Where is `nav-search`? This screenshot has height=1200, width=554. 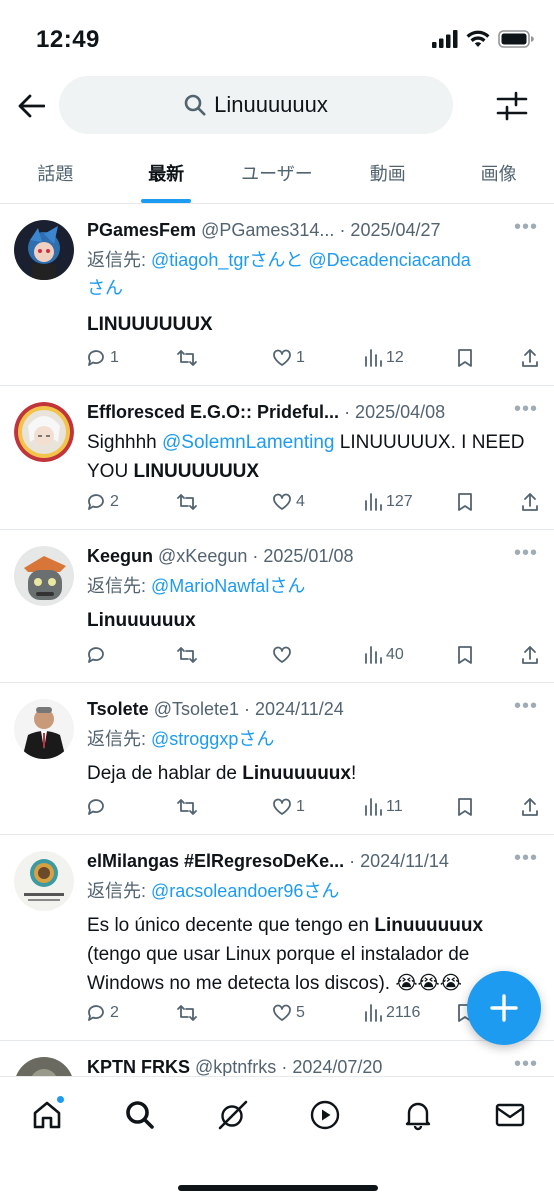
nav-search is located at coordinates (140, 1115).